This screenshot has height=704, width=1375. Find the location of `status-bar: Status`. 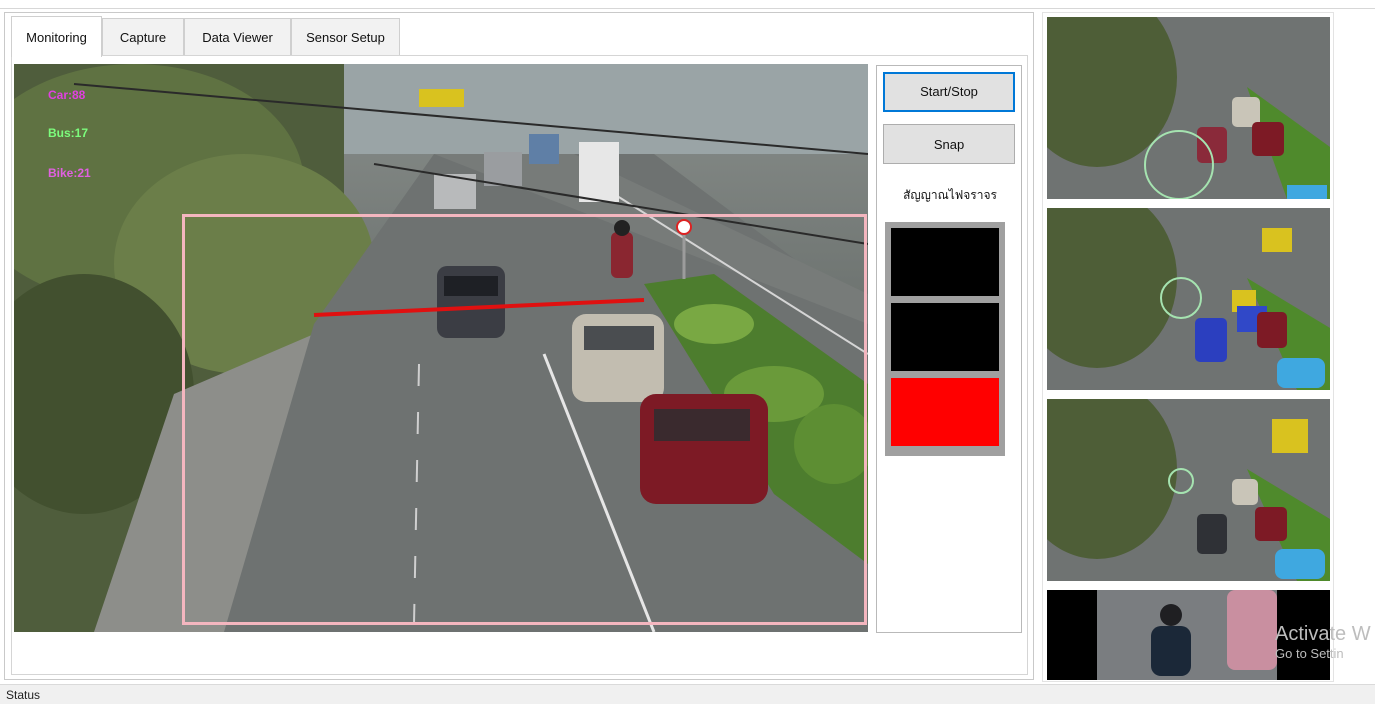

status-bar: Status is located at coordinates (687, 694).